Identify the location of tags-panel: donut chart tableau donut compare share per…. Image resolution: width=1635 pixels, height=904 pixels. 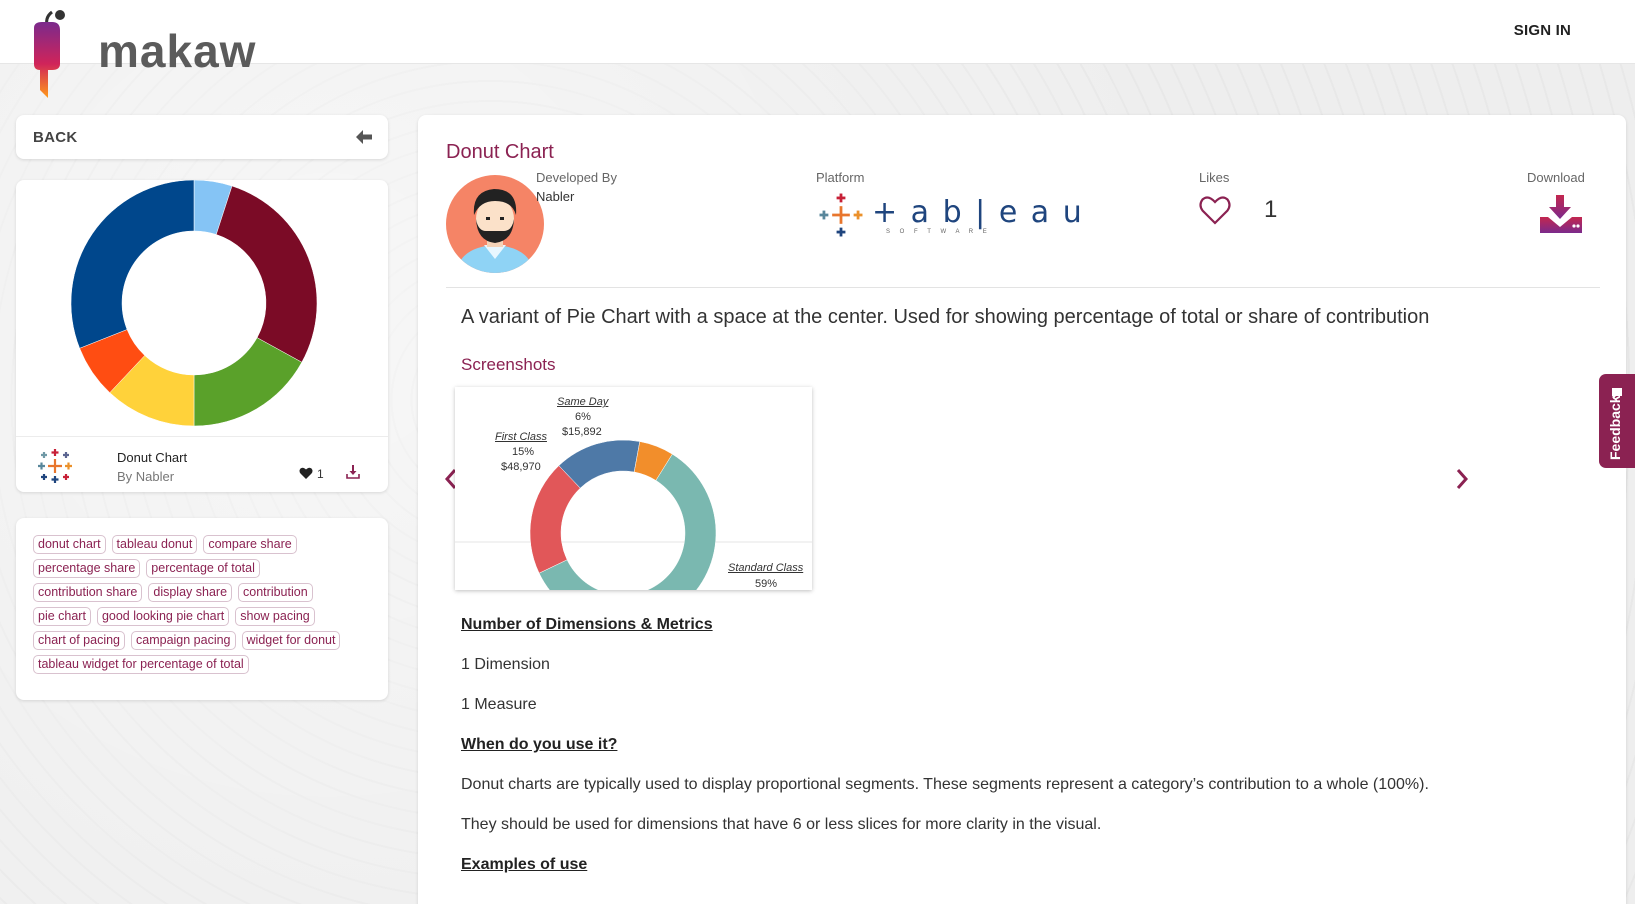
(202, 609).